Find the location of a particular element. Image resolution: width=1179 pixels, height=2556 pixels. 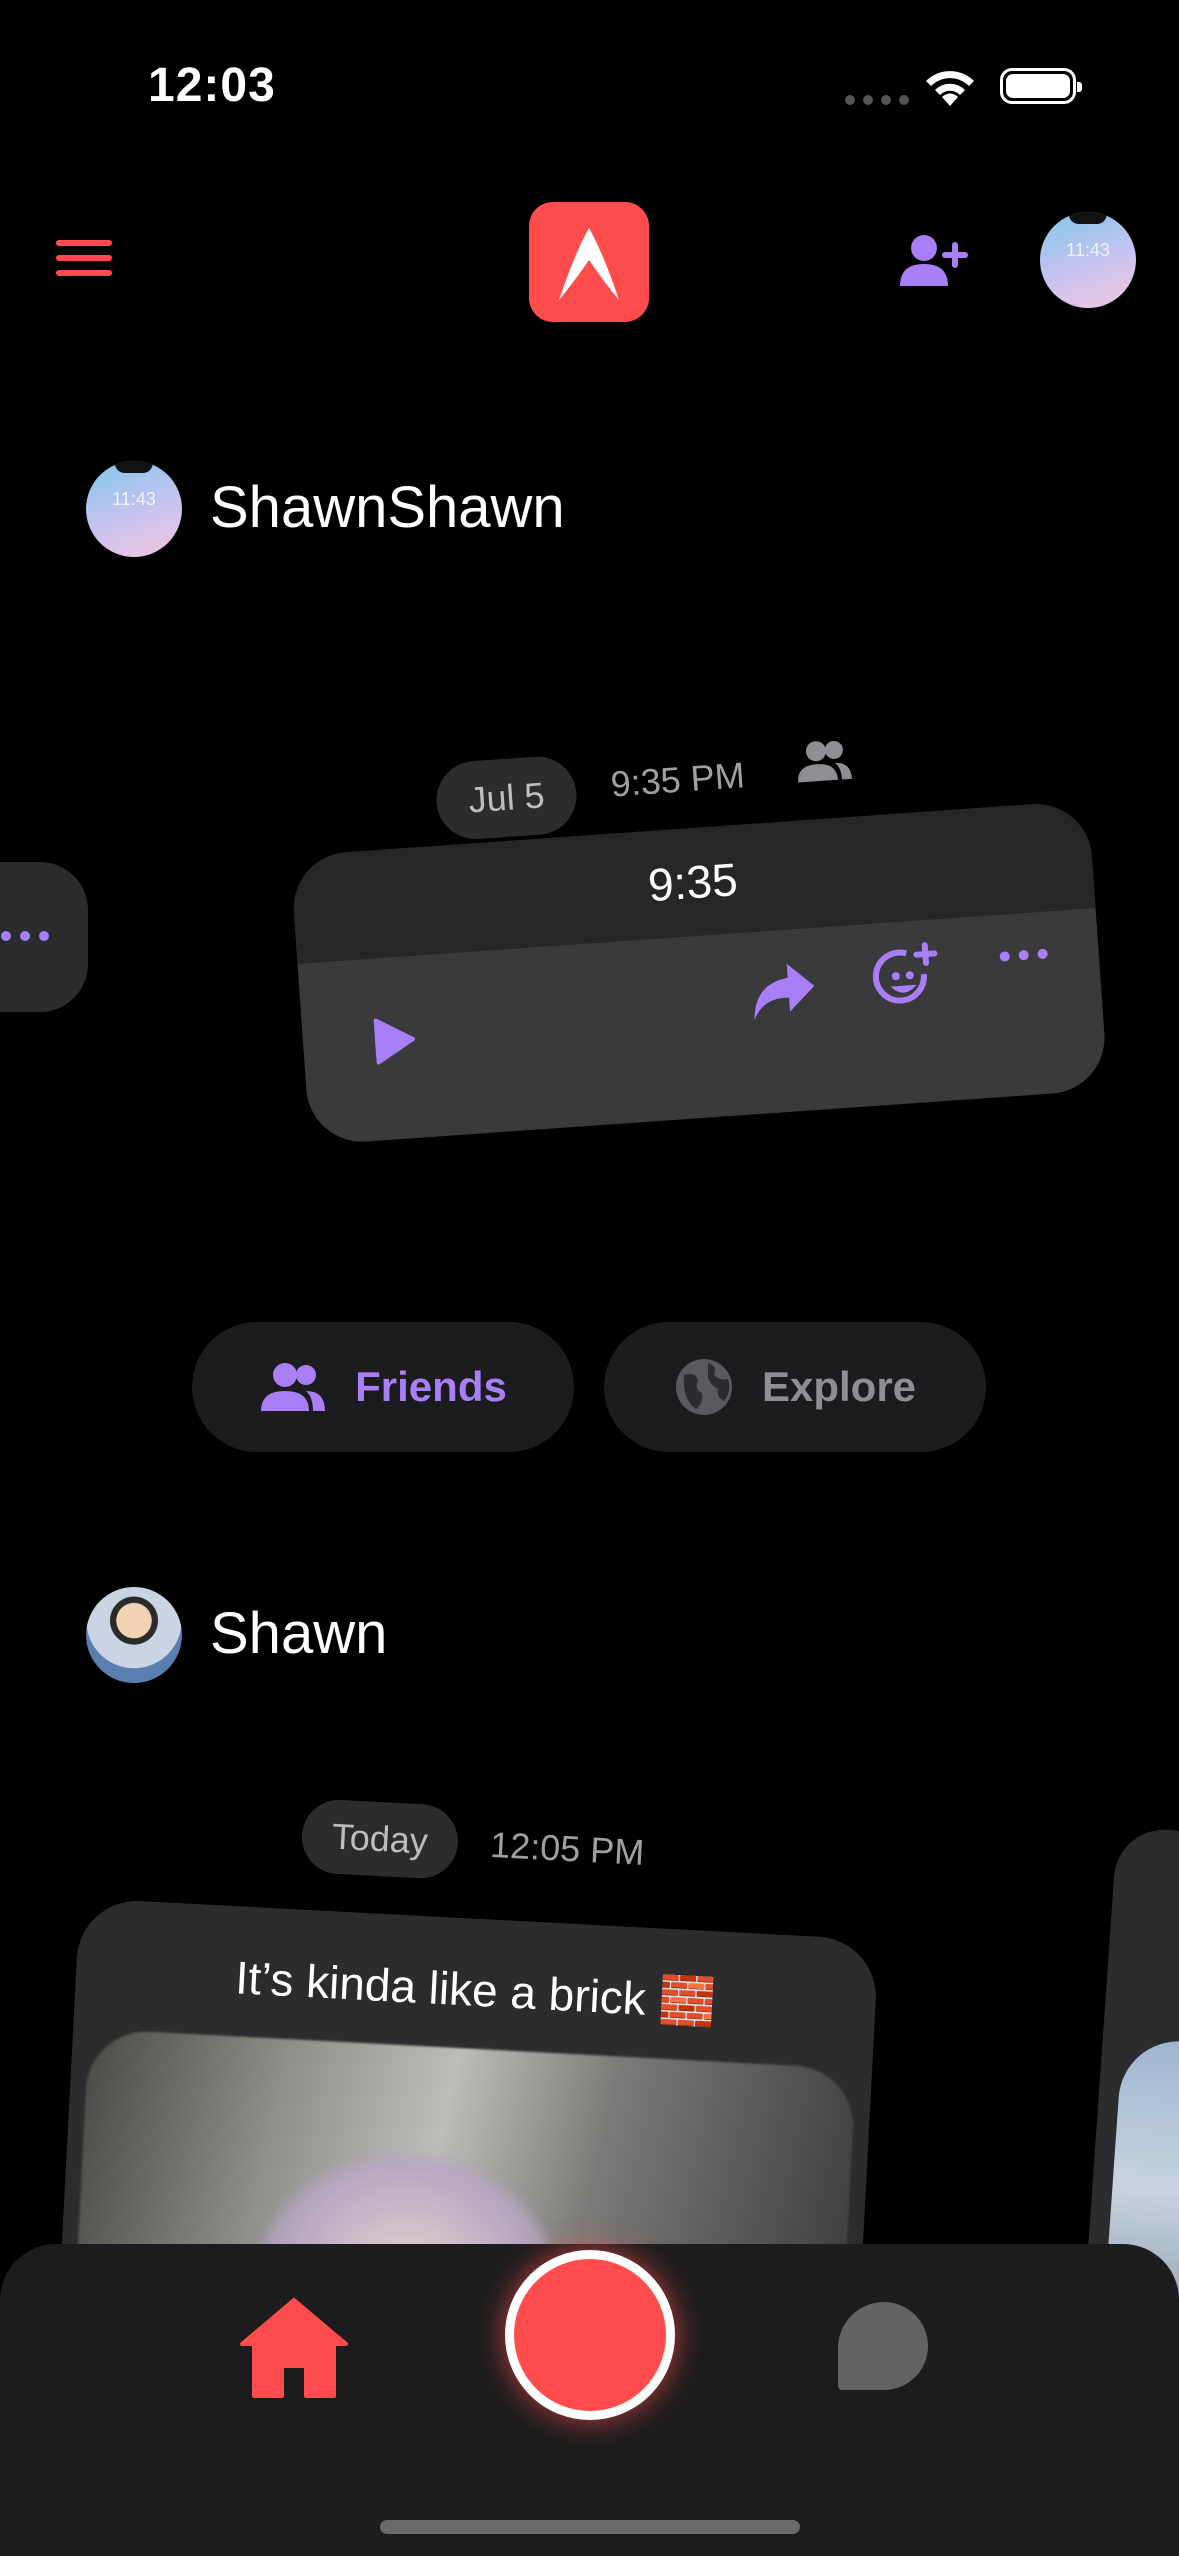

message-meta: Today 12:05 PM is located at coordinates (473, 1844).